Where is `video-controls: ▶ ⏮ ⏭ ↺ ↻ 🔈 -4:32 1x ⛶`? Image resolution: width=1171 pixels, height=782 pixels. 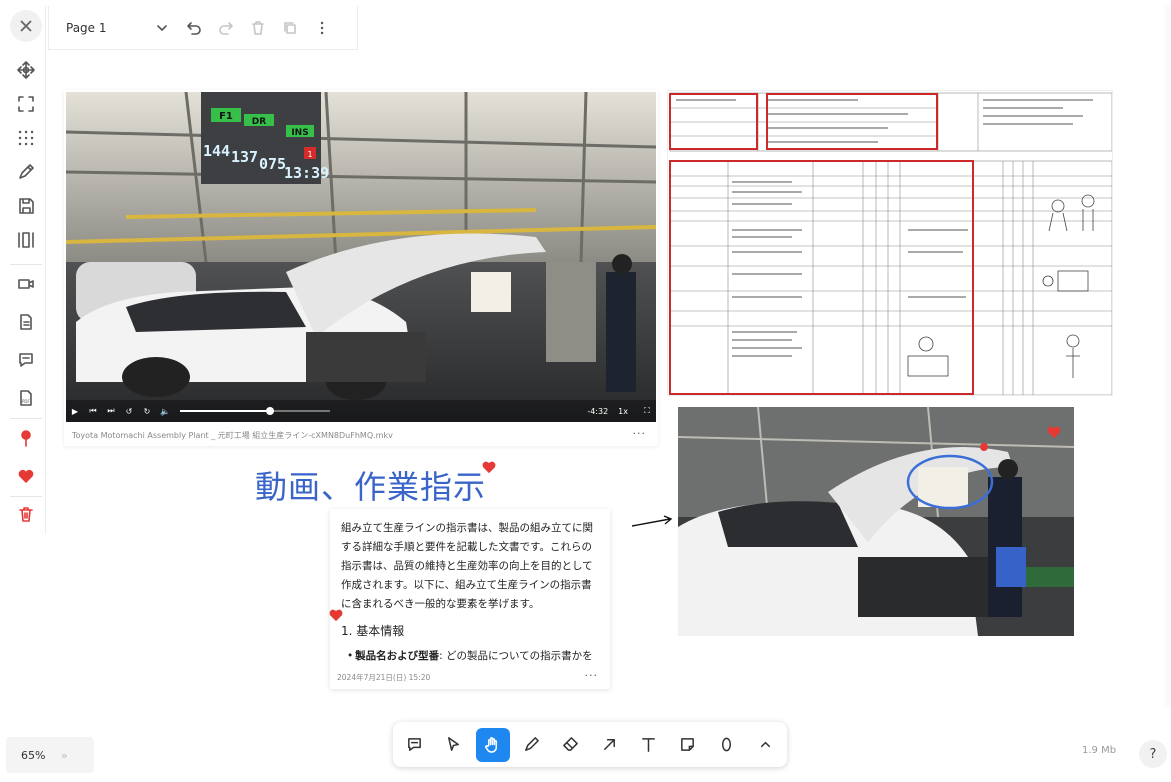 video-controls: ▶ ⏮ ⏭ ↺ ↻ 🔈 -4:32 1x ⛶ is located at coordinates (361, 411).